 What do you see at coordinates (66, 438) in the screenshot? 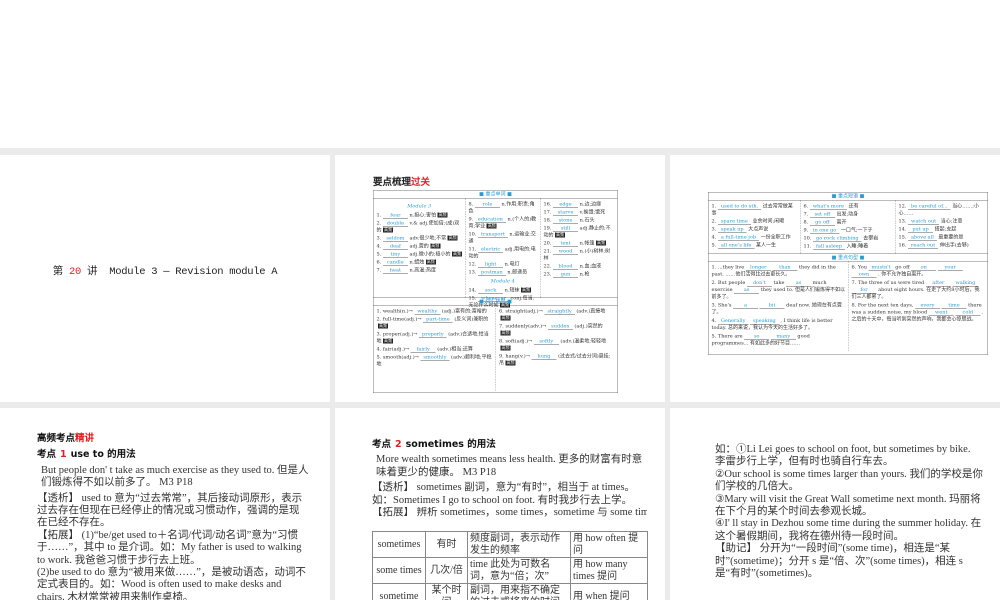
I see `section-heading: 高频考点精讲` at bounding box center [66, 438].